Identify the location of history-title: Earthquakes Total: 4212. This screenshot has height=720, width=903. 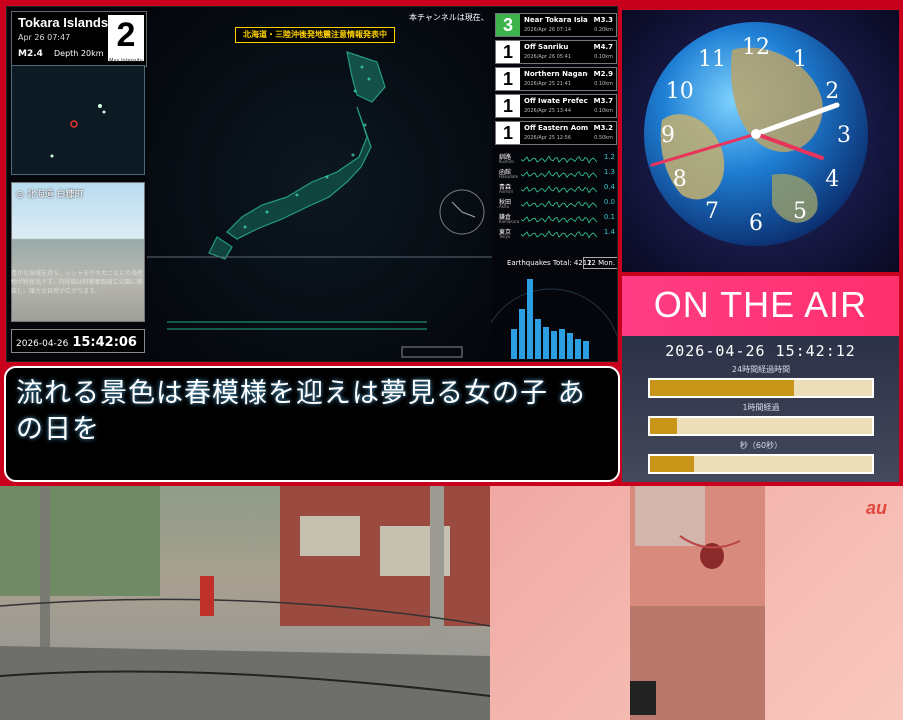
(549, 263).